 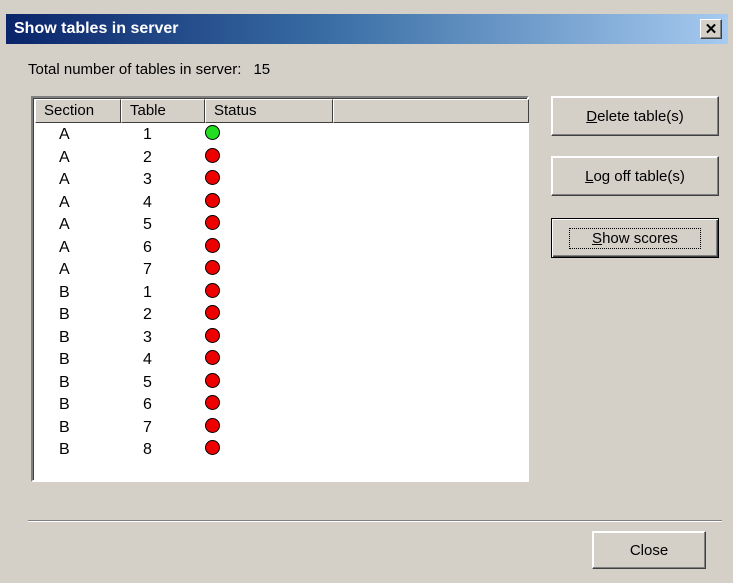 I want to click on table-row: B3, so click(x=280, y=338).